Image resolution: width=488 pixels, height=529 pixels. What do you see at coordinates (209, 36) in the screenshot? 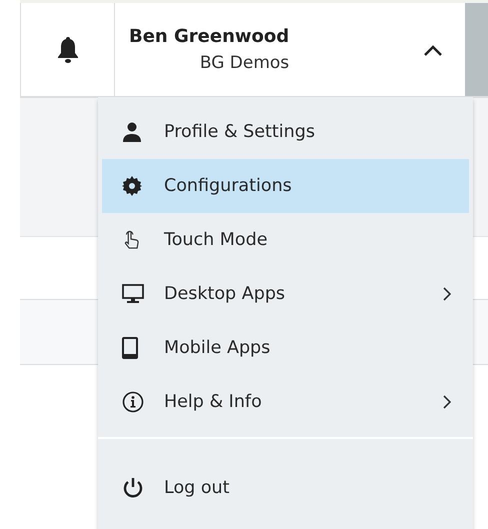
I see `user-name: Ben Greenwood` at bounding box center [209, 36].